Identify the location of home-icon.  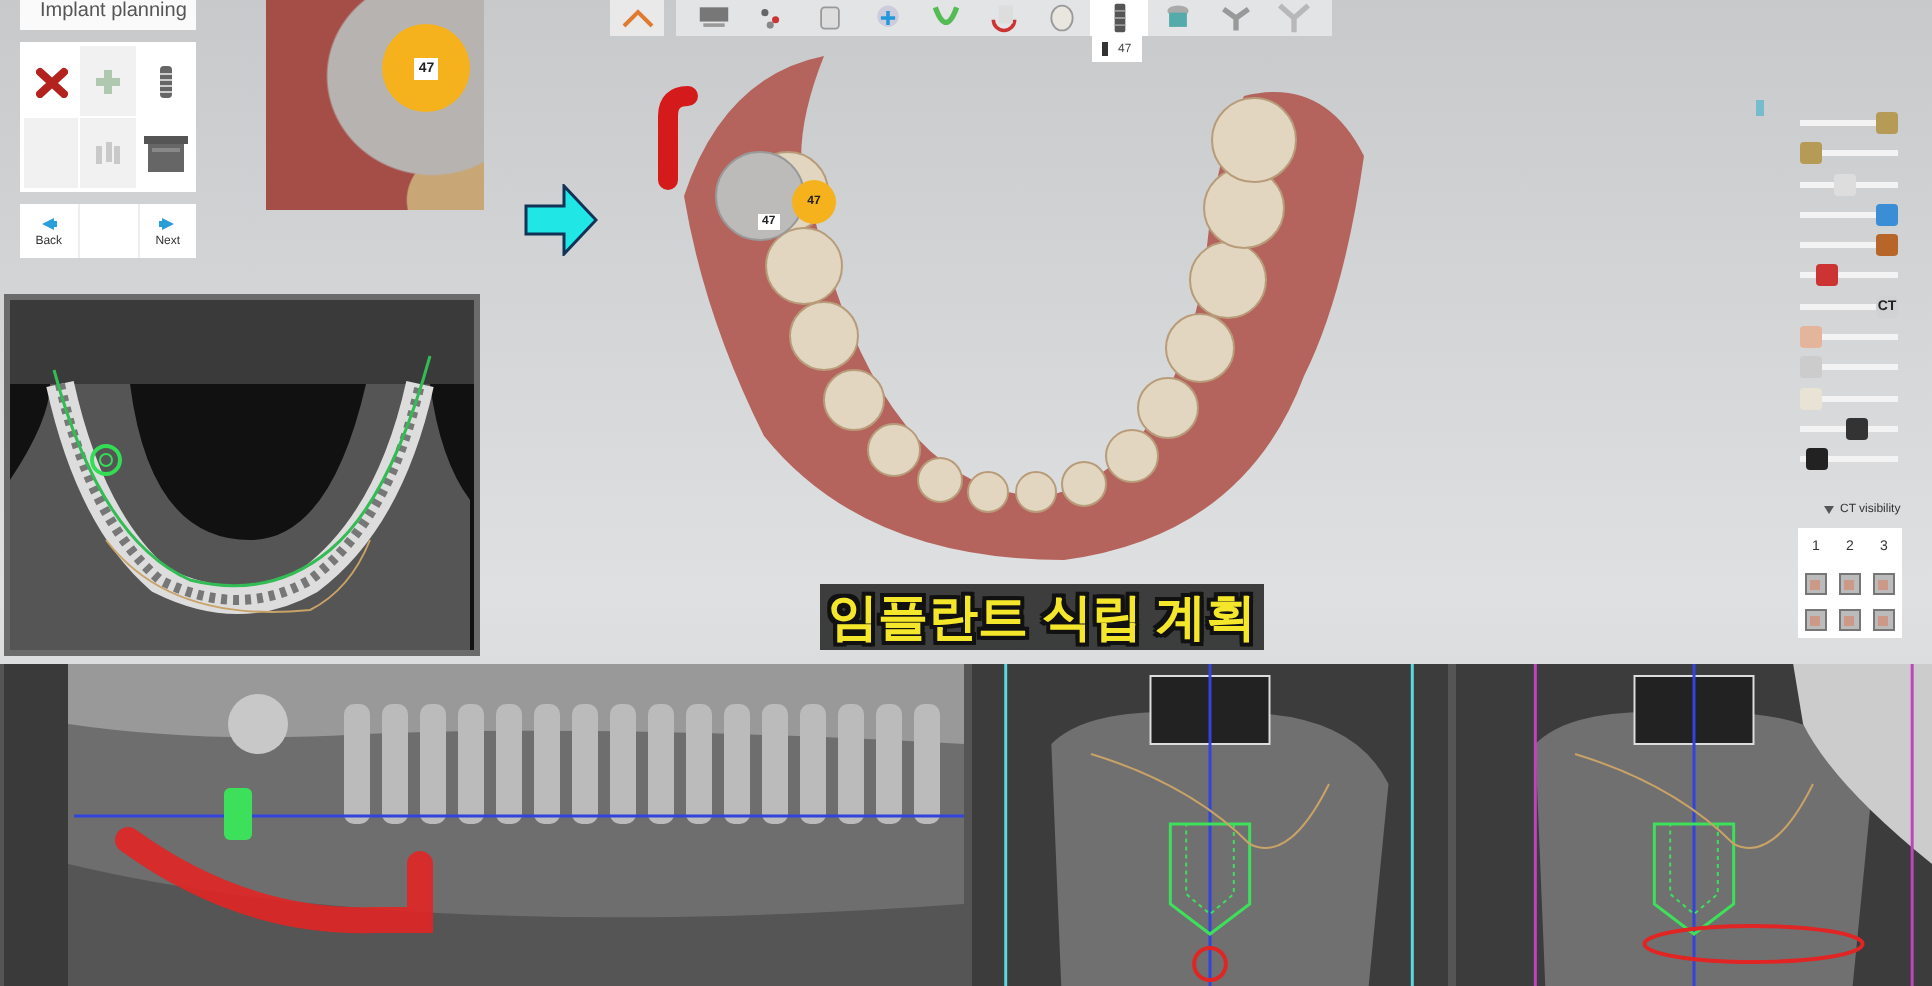
(637, 18).